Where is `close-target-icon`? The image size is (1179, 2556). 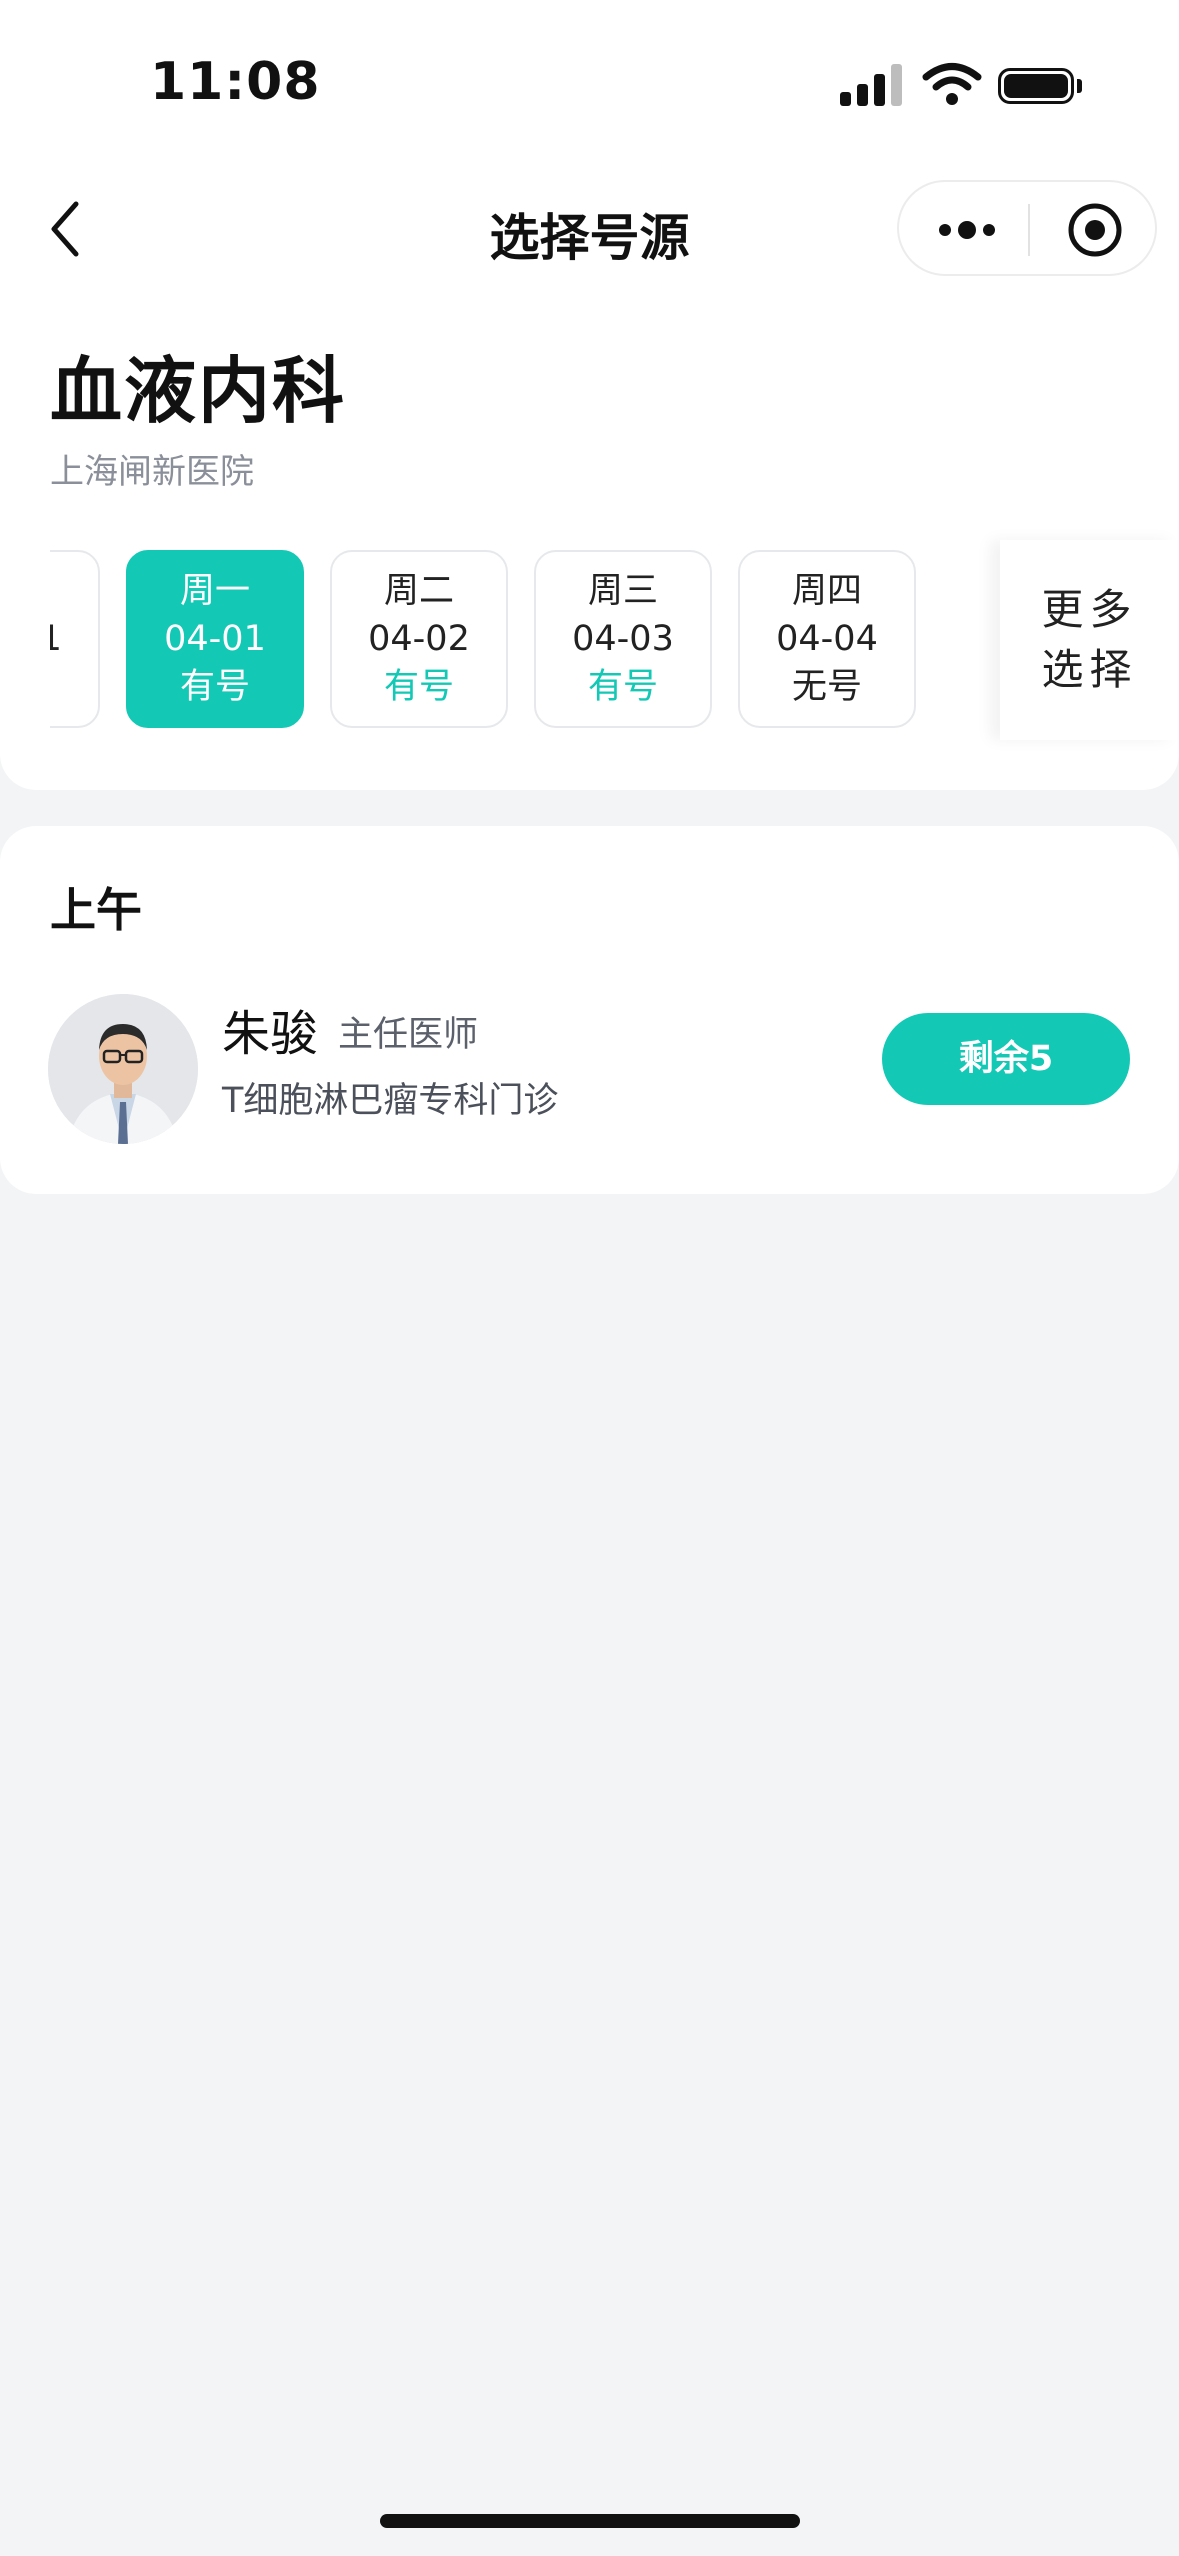 close-target-icon is located at coordinates (1095, 230).